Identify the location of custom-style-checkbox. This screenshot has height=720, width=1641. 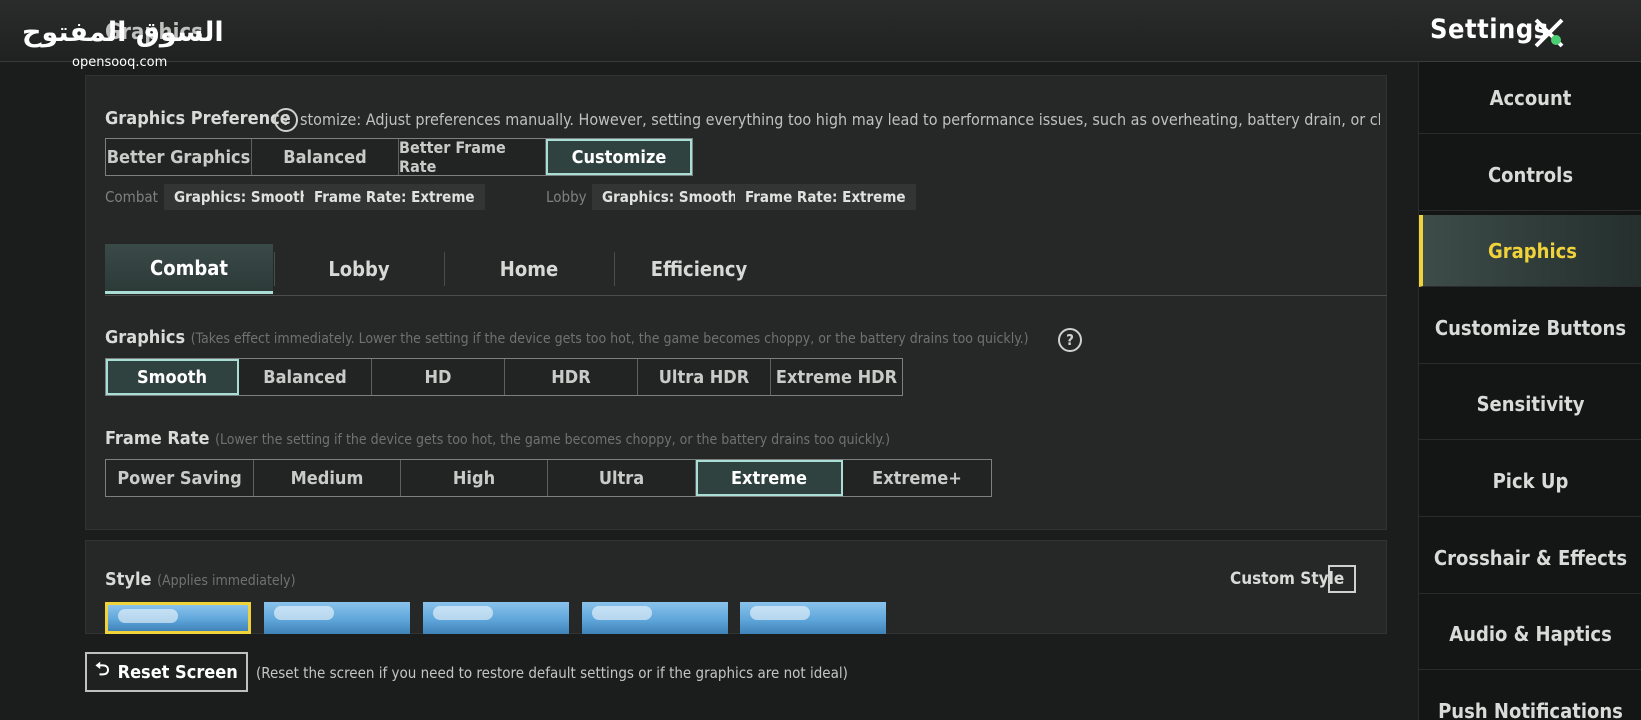
(1342, 579).